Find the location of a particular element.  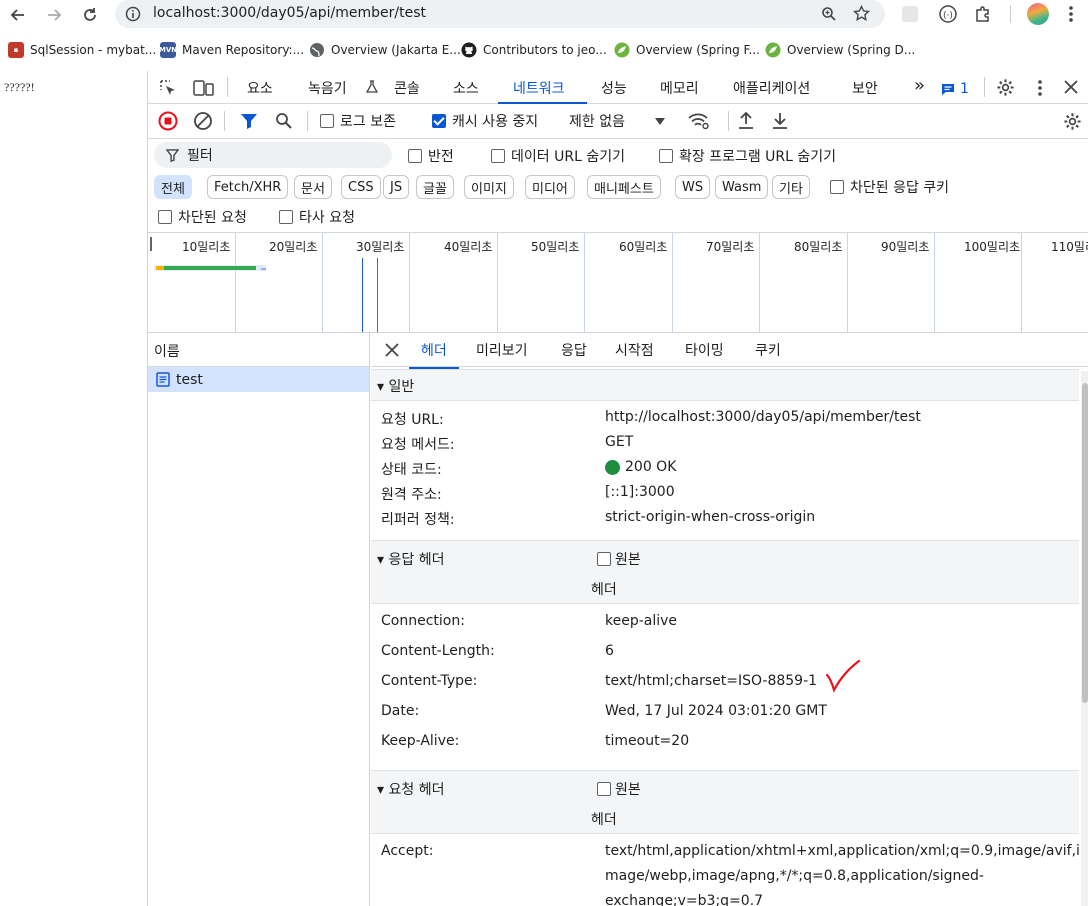

tab-elements: 요소 is located at coordinates (260, 88).